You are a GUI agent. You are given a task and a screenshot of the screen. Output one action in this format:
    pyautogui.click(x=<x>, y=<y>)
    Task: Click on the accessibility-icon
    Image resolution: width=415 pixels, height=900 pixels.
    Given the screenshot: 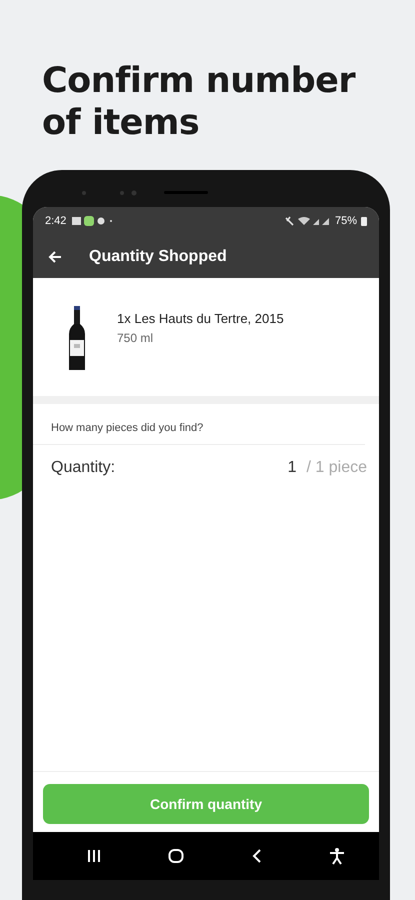 What is the action you would take?
    pyautogui.click(x=337, y=856)
    